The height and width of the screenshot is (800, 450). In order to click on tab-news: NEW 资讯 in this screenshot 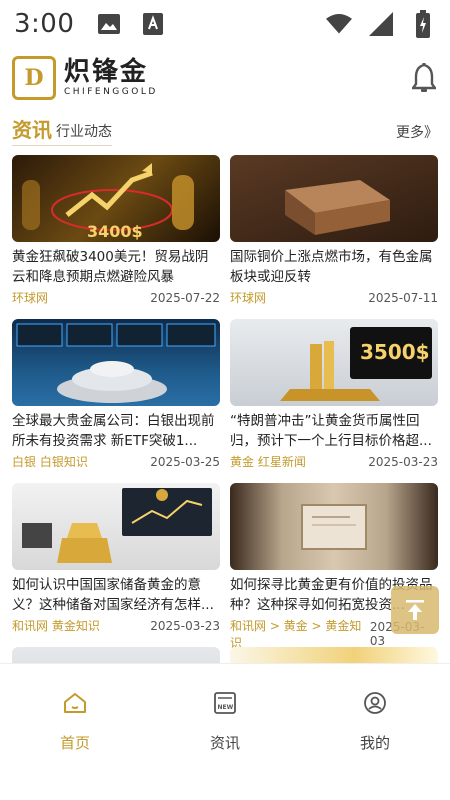, I will do `click(225, 732)`.